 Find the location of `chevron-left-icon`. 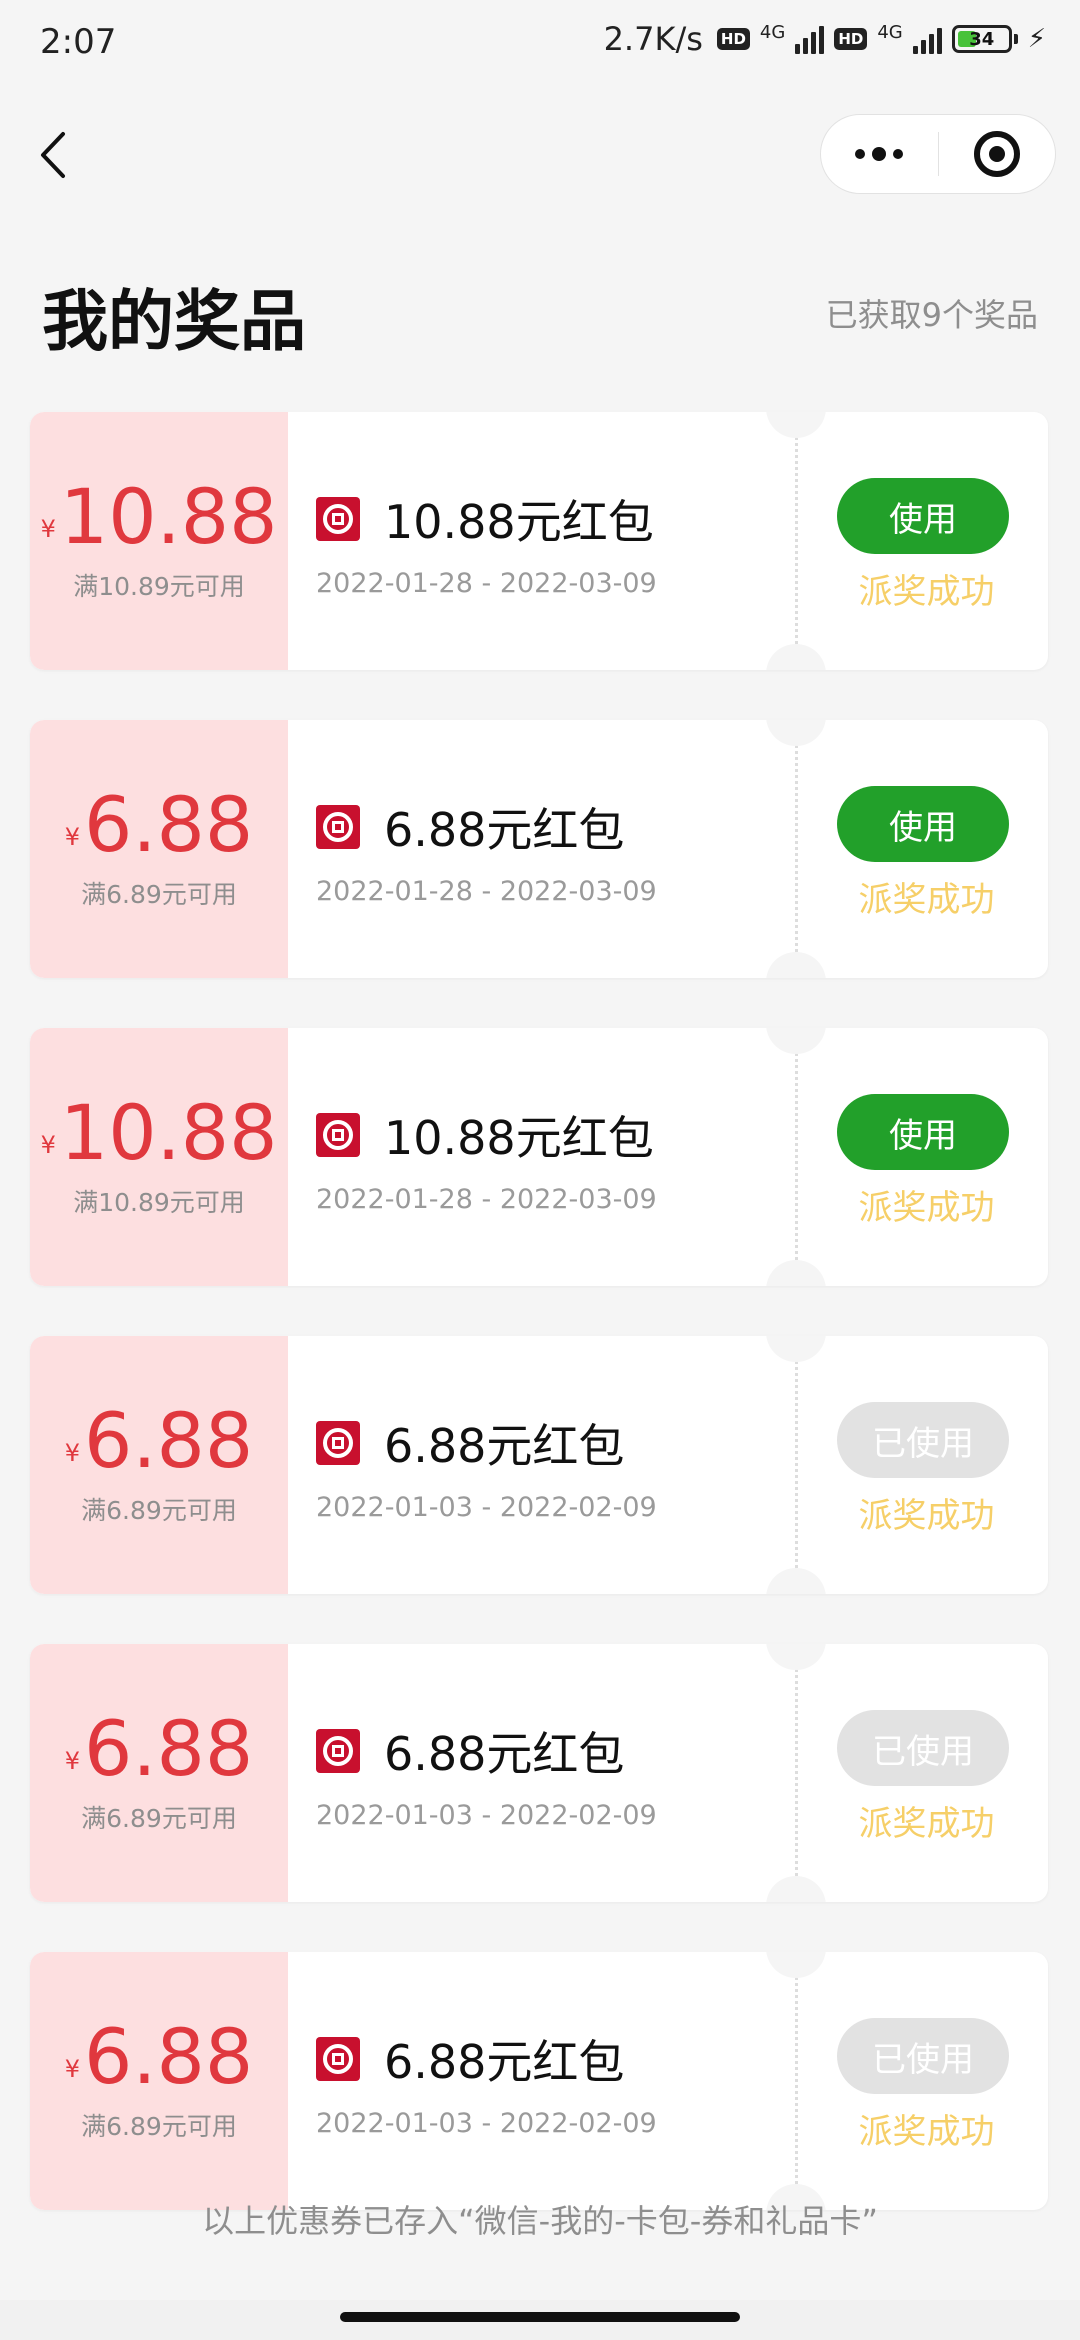

chevron-left-icon is located at coordinates (53, 155).